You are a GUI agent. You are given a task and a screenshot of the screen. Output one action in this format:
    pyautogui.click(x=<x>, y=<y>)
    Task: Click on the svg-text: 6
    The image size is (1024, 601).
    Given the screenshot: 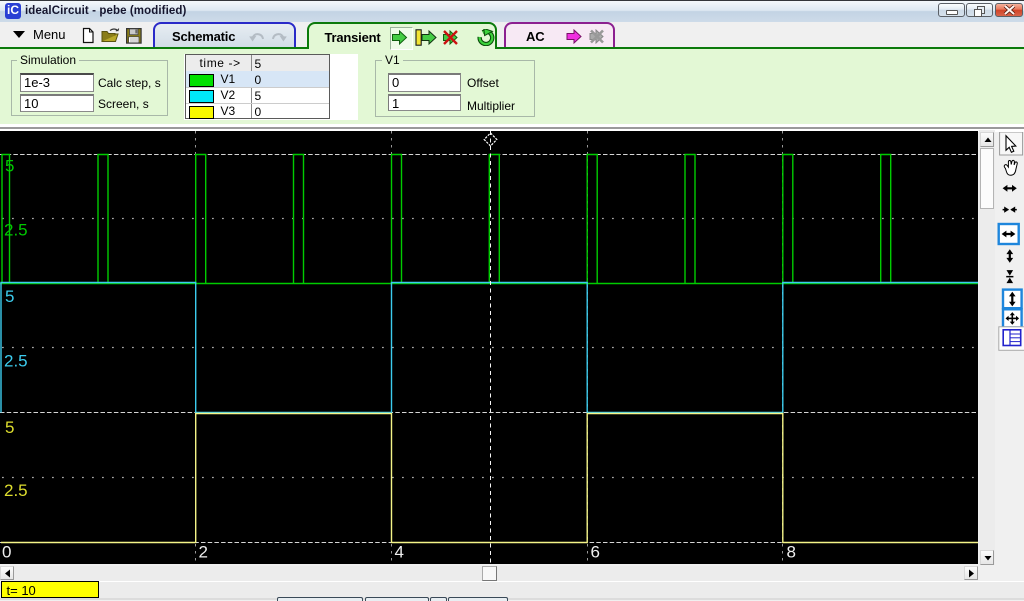 What is the action you would take?
    pyautogui.click(x=595, y=552)
    